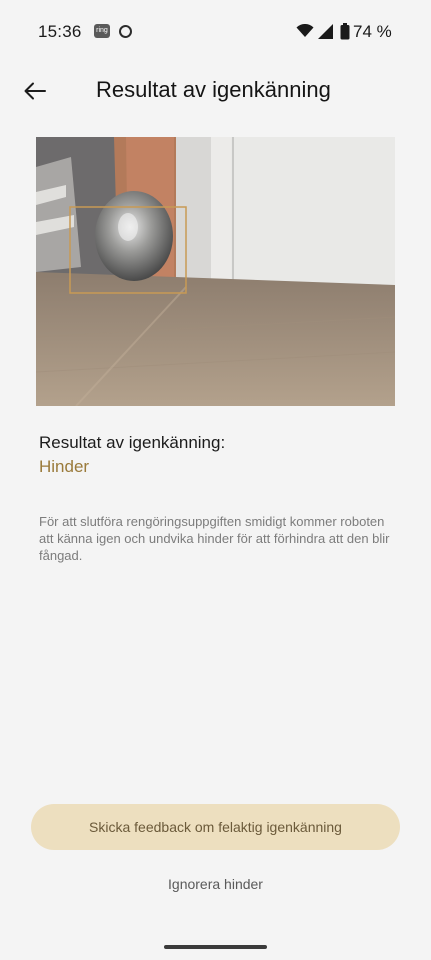  What do you see at coordinates (215, 827) in the screenshot?
I see `send-feedback-button: Skicka feedback om felaktig igenkänning` at bounding box center [215, 827].